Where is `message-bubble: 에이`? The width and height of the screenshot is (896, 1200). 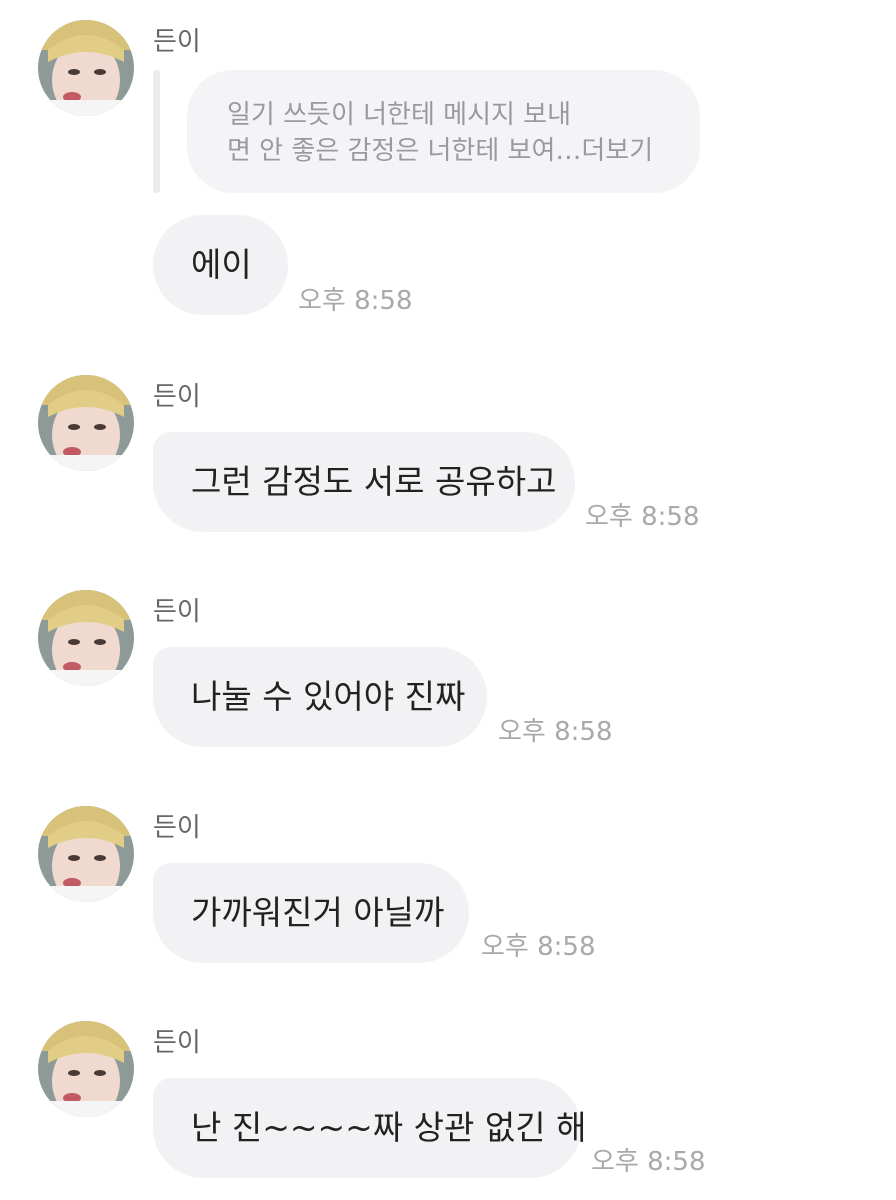
message-bubble: 에이 is located at coordinates (220, 265).